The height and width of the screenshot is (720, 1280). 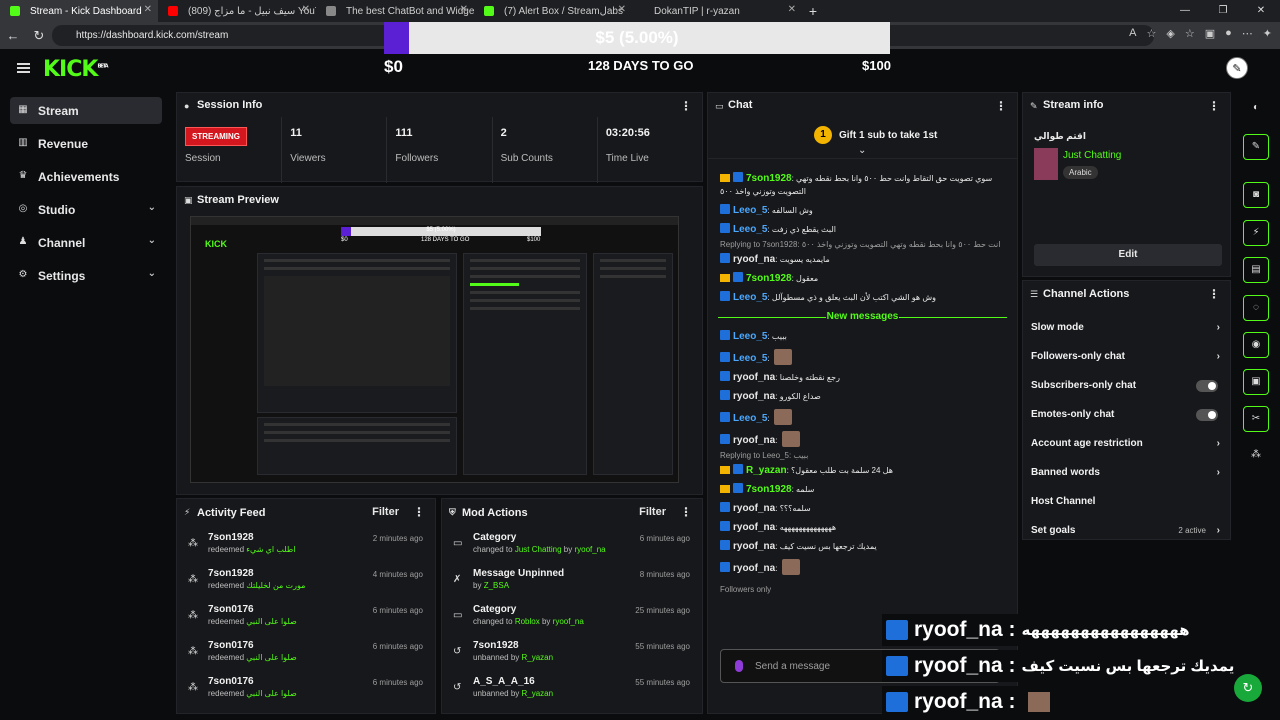 What do you see at coordinates (1256, 109) in the screenshot?
I see `theme-toggle-icon: ◐` at bounding box center [1256, 109].